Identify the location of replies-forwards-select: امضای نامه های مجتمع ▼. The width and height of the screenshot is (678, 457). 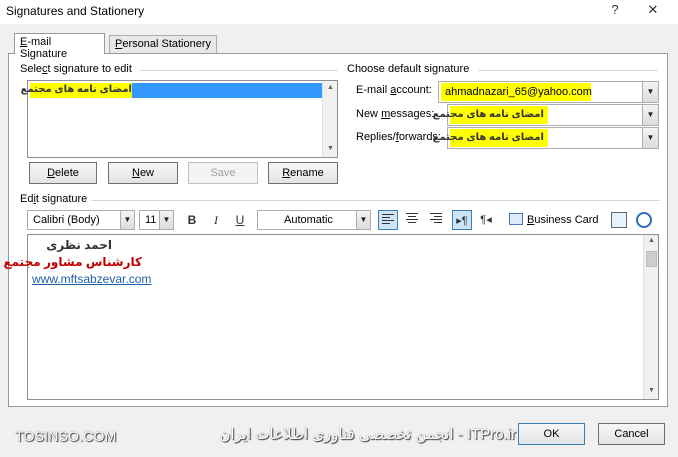
(546, 138).